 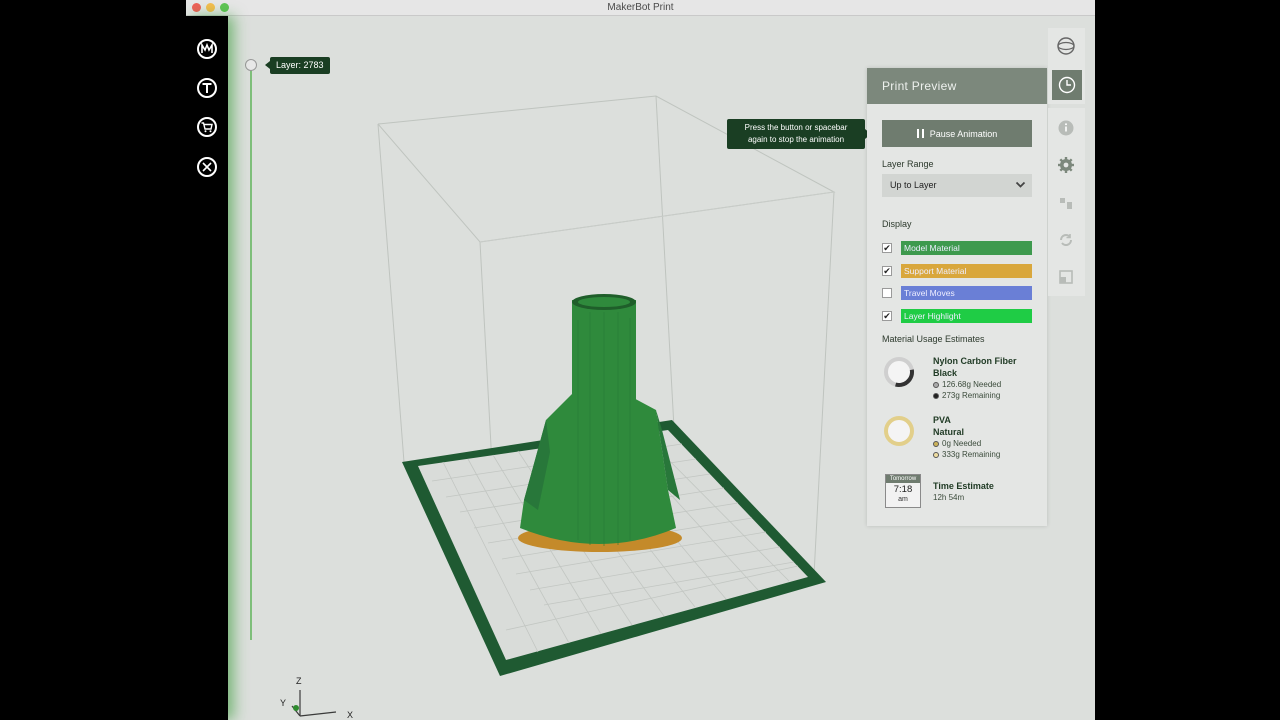 What do you see at coordinates (299, 681) in the screenshot?
I see `axis-label-z: Z` at bounding box center [299, 681].